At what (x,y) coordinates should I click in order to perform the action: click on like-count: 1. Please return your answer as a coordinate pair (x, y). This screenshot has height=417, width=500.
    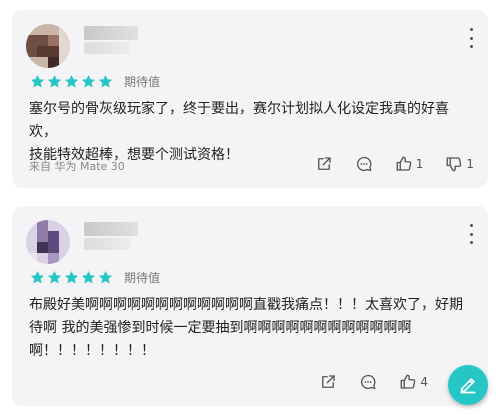
    Looking at the image, I should click on (419, 164).